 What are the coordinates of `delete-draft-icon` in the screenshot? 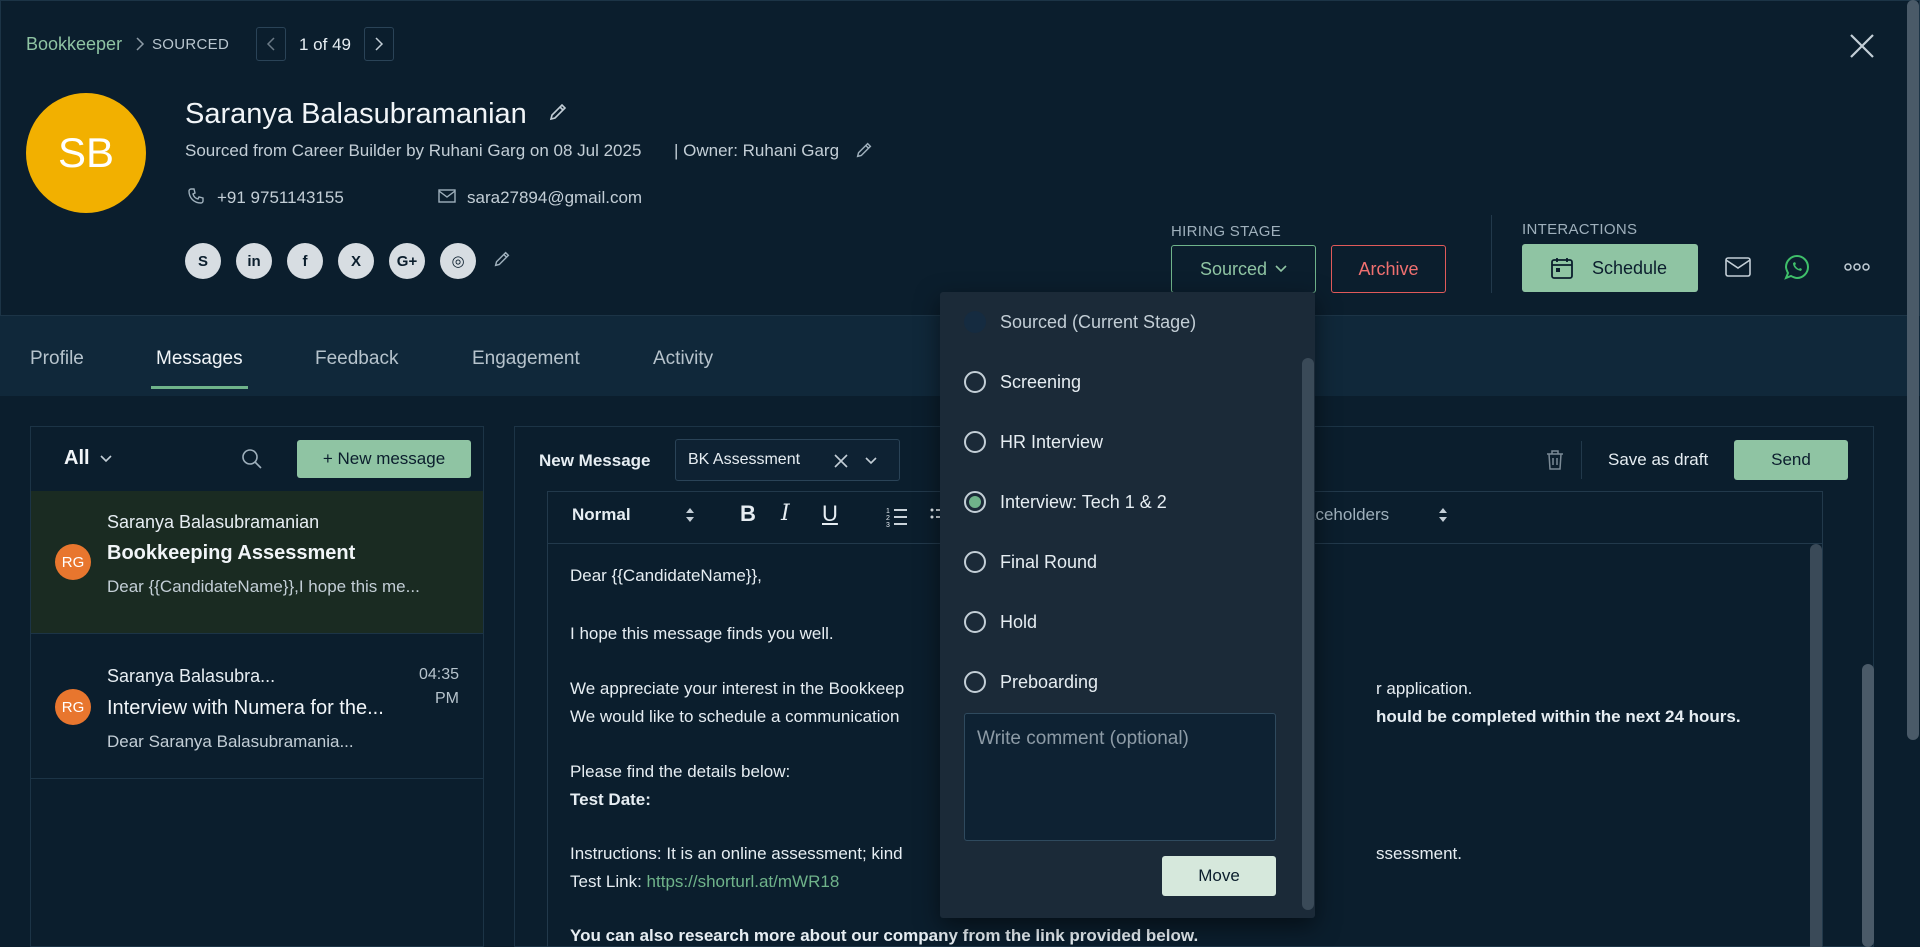 It's located at (1555, 460).